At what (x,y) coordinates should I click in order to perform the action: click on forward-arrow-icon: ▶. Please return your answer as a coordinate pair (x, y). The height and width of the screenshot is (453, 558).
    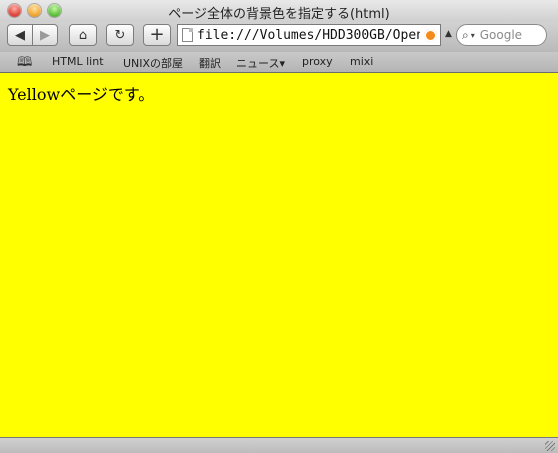
    Looking at the image, I should click on (45, 35).